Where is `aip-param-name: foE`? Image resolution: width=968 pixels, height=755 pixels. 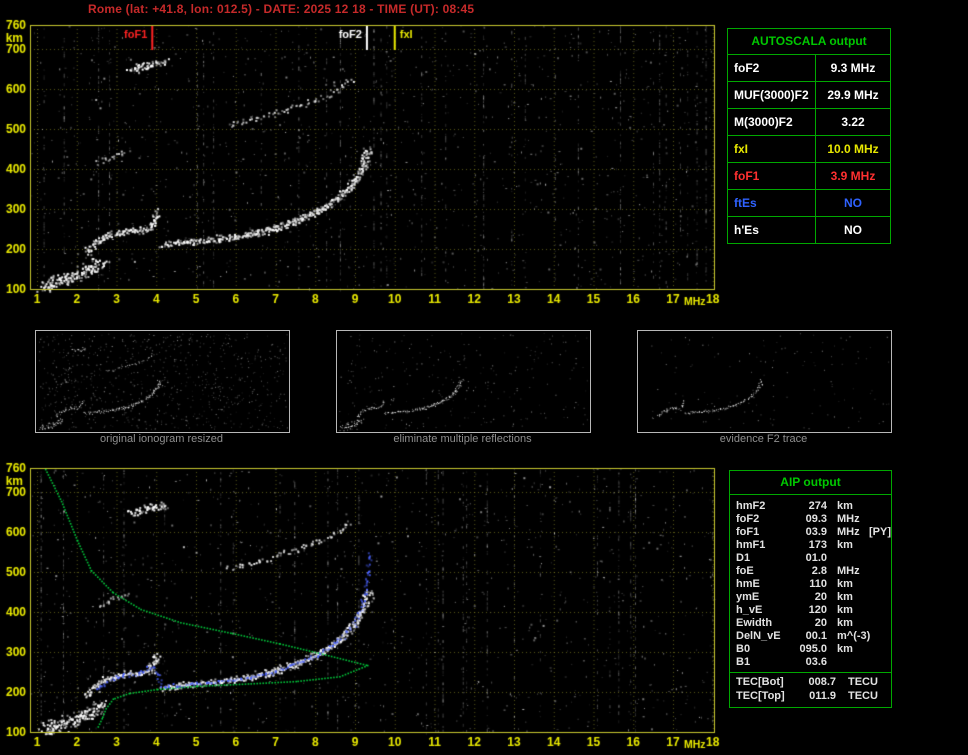 aip-param-name: foE is located at coordinates (745, 571).